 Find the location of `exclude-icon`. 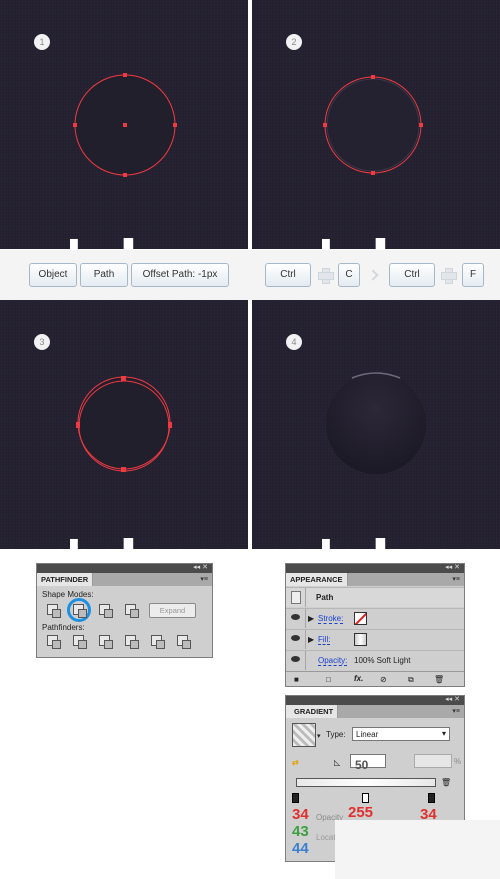

exclude-icon is located at coordinates (132, 611).